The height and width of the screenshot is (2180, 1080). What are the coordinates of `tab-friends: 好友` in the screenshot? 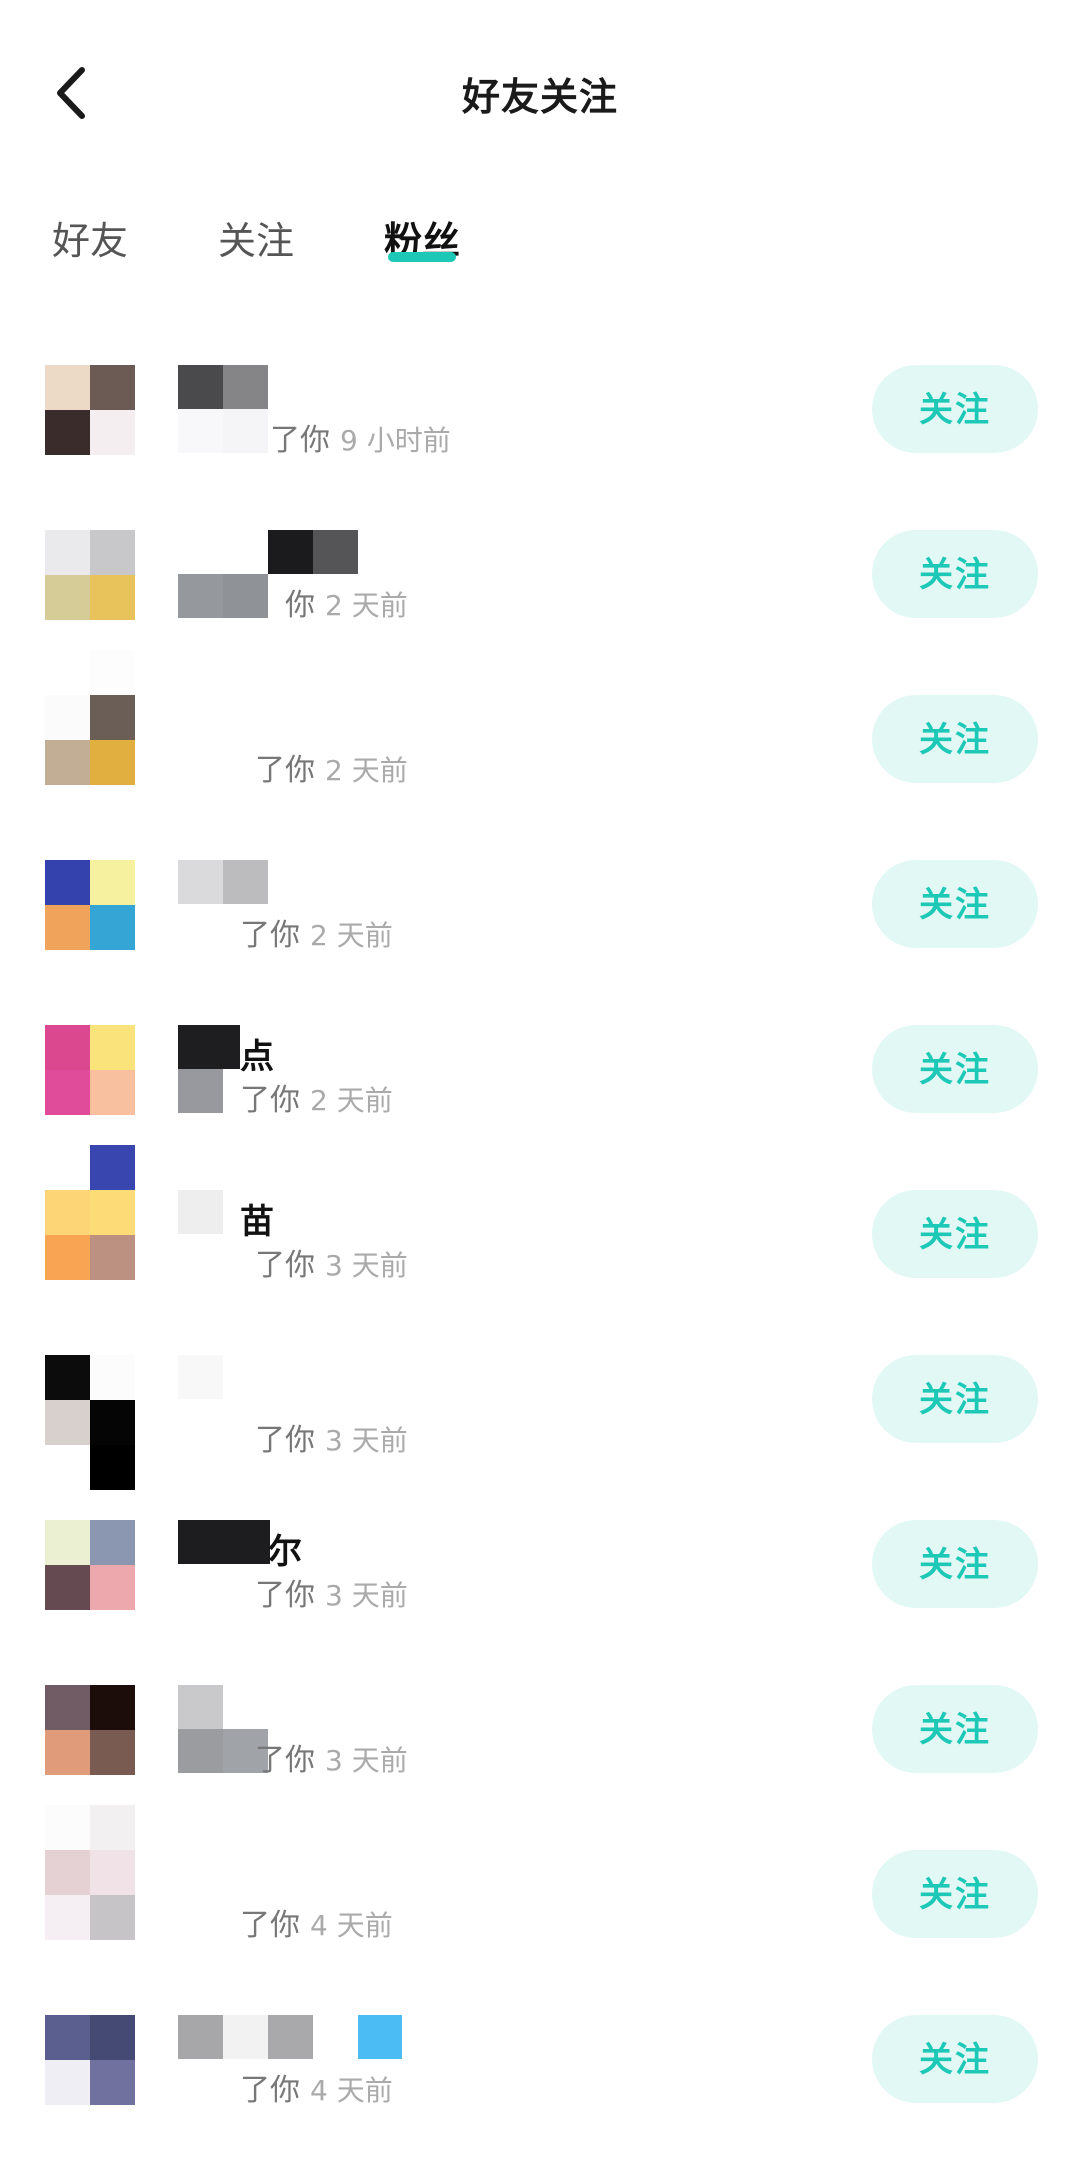 It's located at (90, 237).